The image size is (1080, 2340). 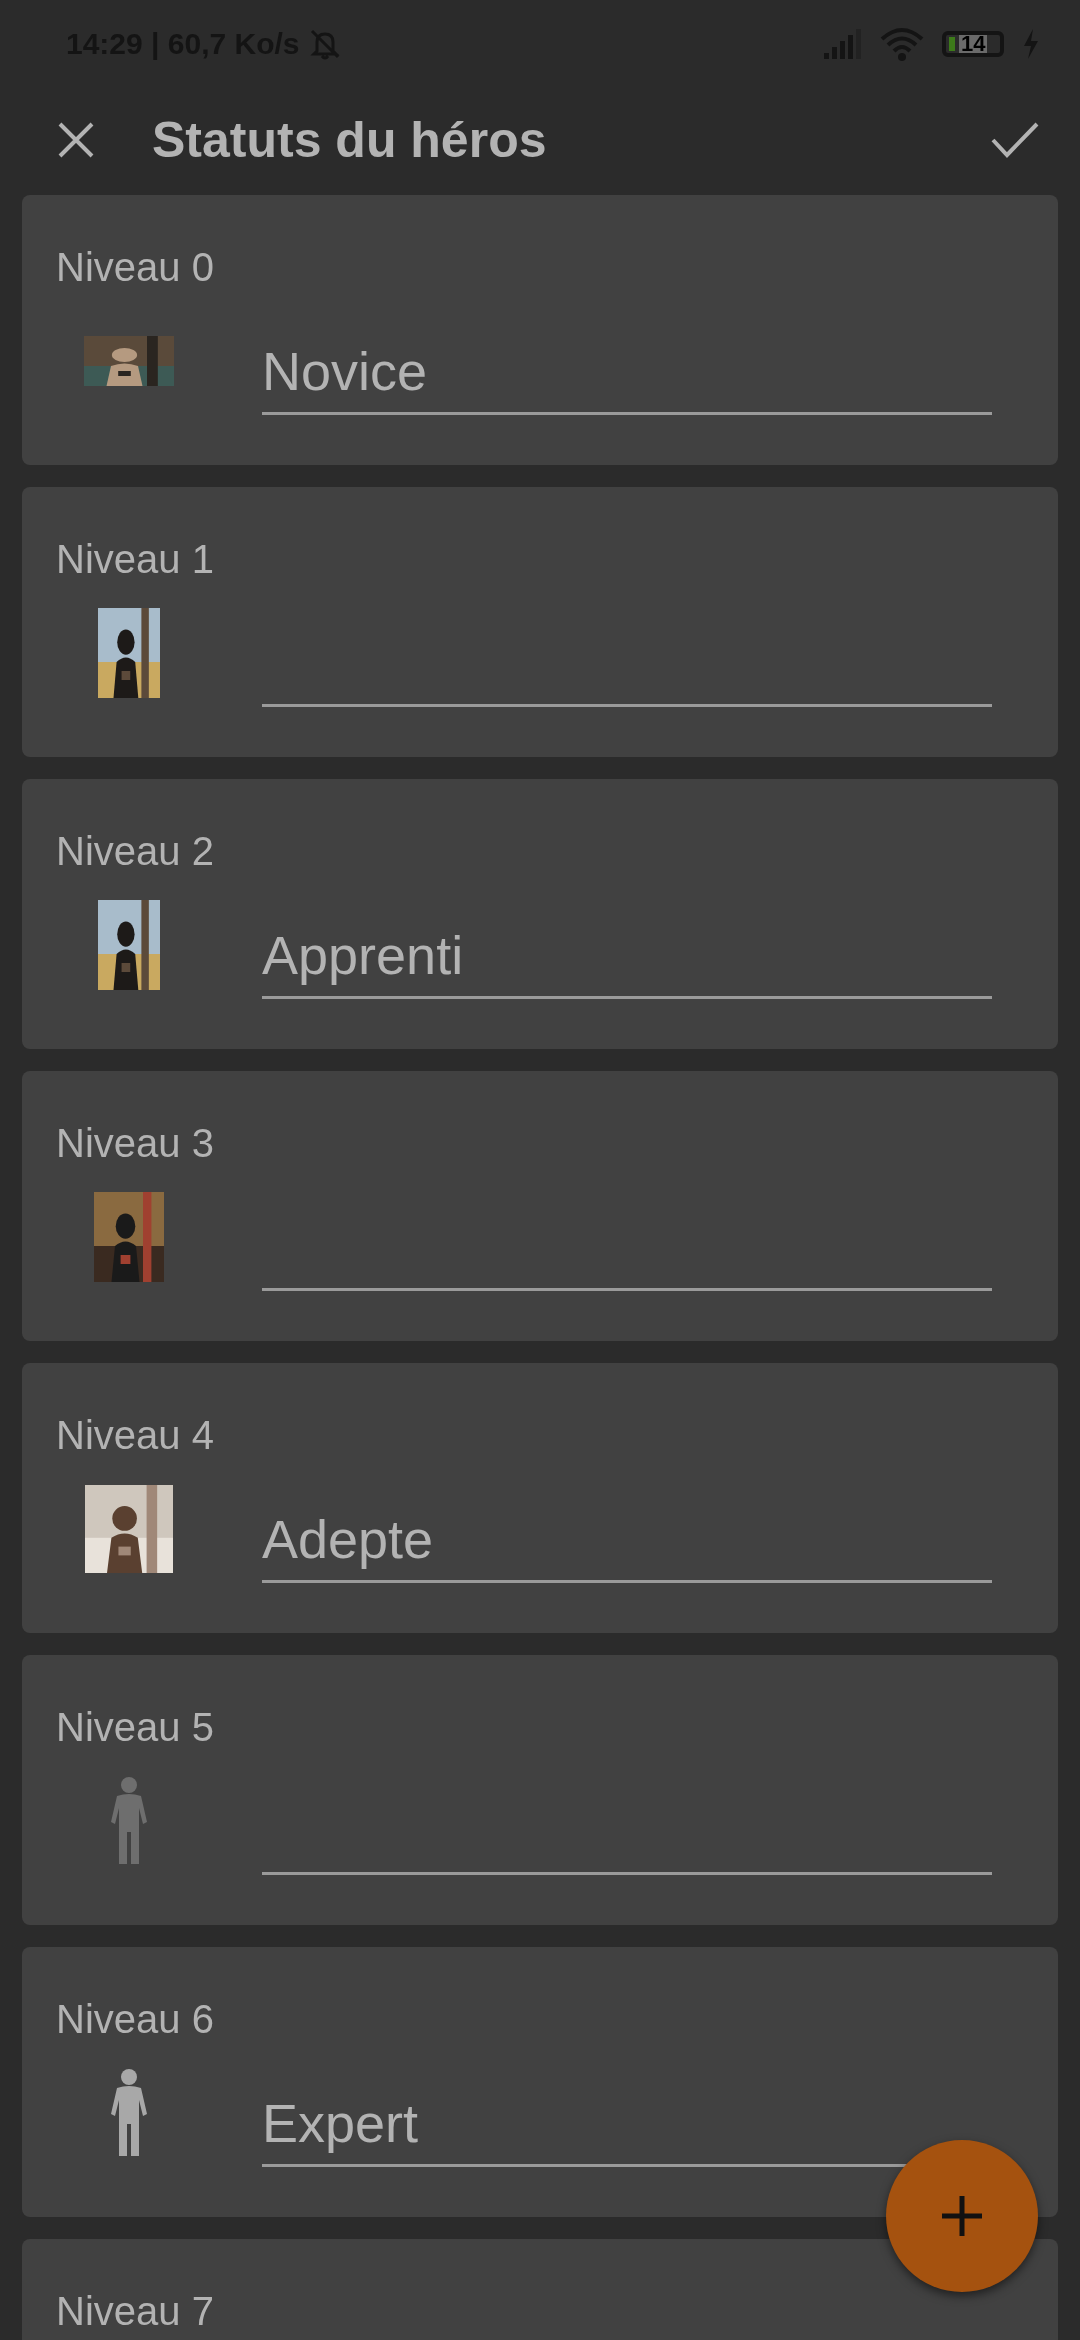 What do you see at coordinates (135, 267) in the screenshot?
I see `level-label: Niveau 0` at bounding box center [135, 267].